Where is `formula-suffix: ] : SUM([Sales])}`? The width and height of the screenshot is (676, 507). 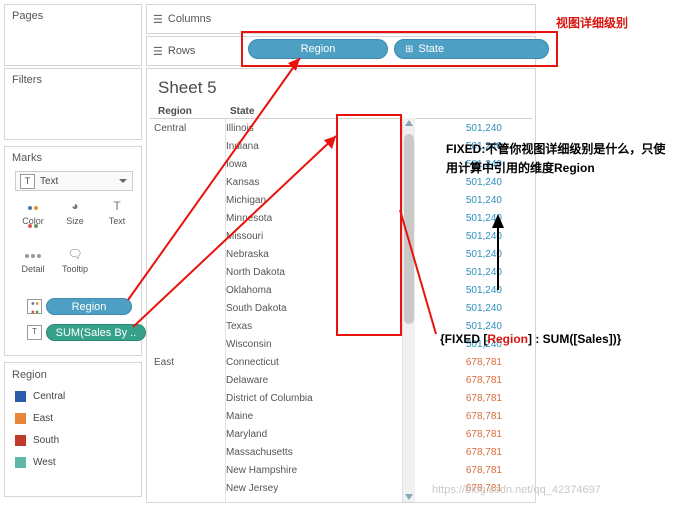 formula-suffix: ] : SUM([Sales])} is located at coordinates (575, 339).